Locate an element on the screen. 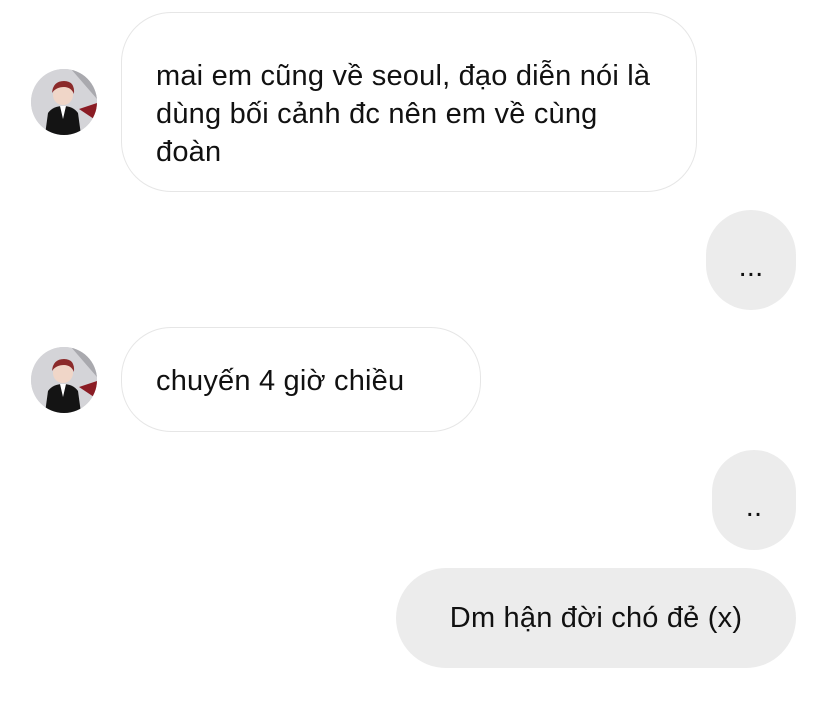 The image size is (828, 701). incoming-message-bubble: chuyến 4 giờ chiều is located at coordinates (301, 379).